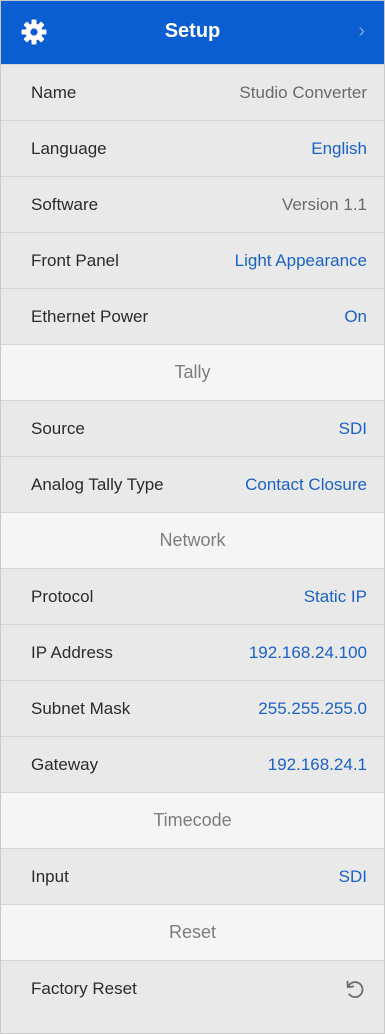 The height and width of the screenshot is (1034, 385). Describe the element at coordinates (192, 540) in the screenshot. I see `section-header-network: Network` at that location.